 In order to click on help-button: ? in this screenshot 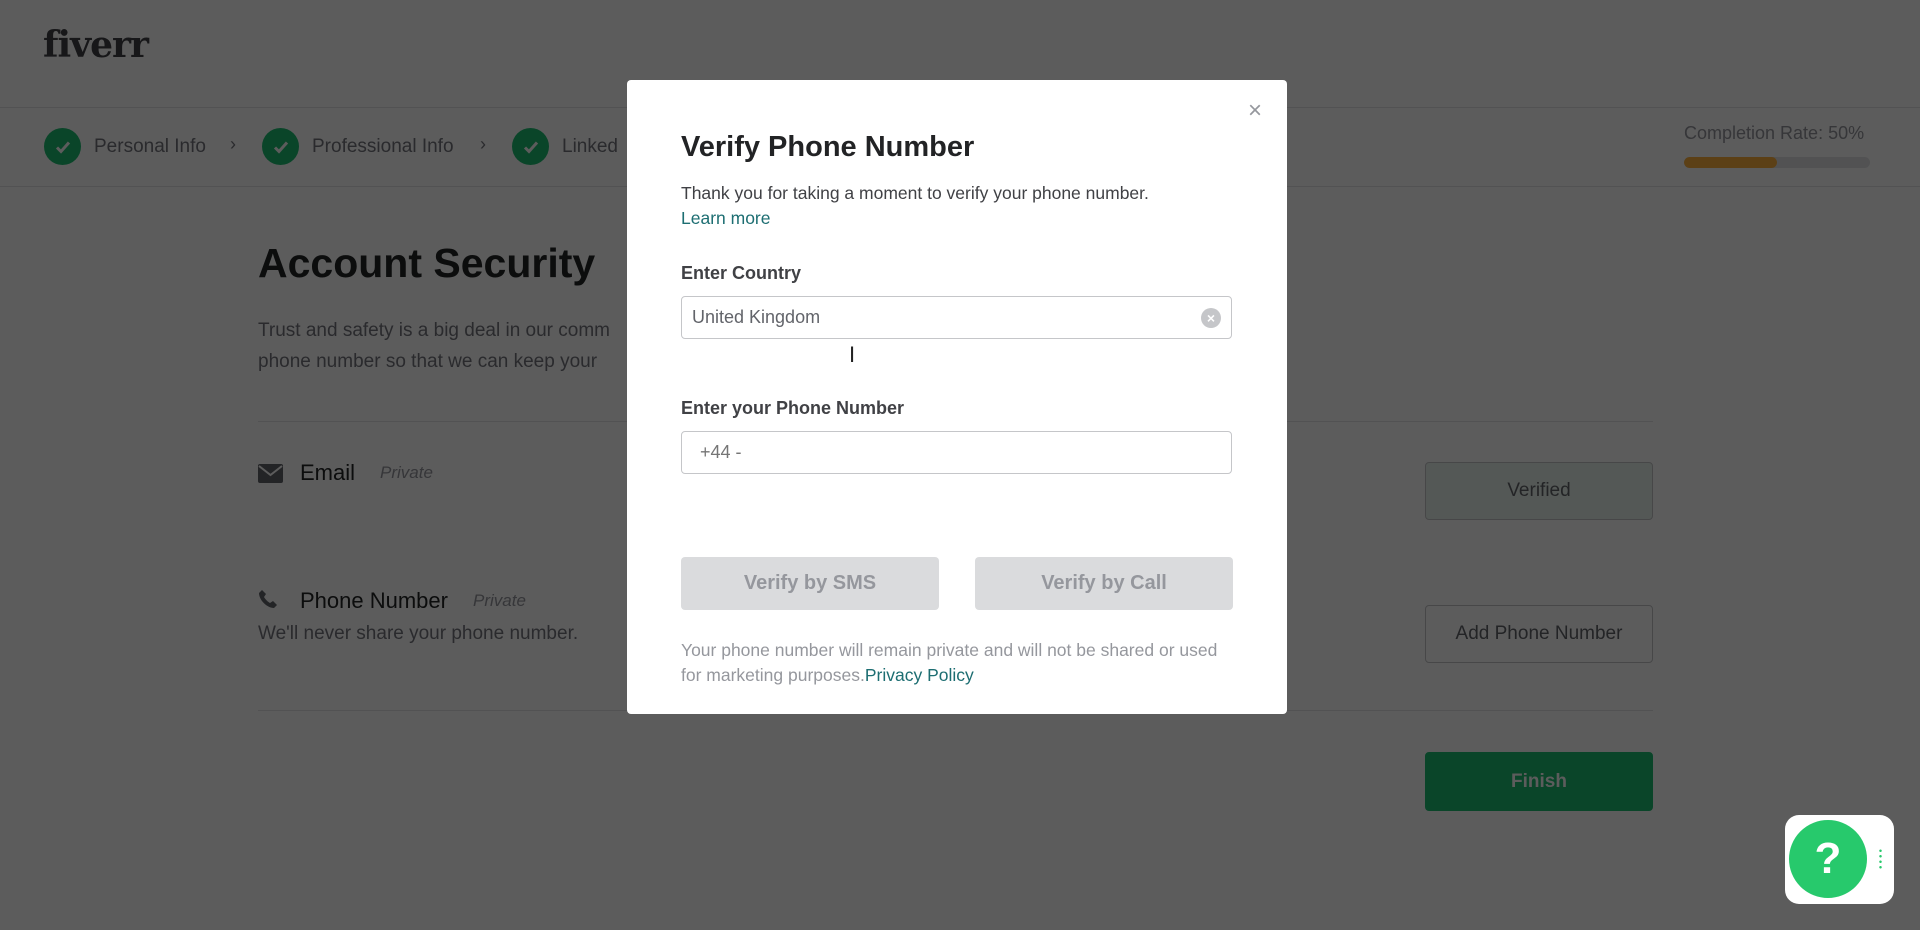, I will do `click(1828, 859)`.